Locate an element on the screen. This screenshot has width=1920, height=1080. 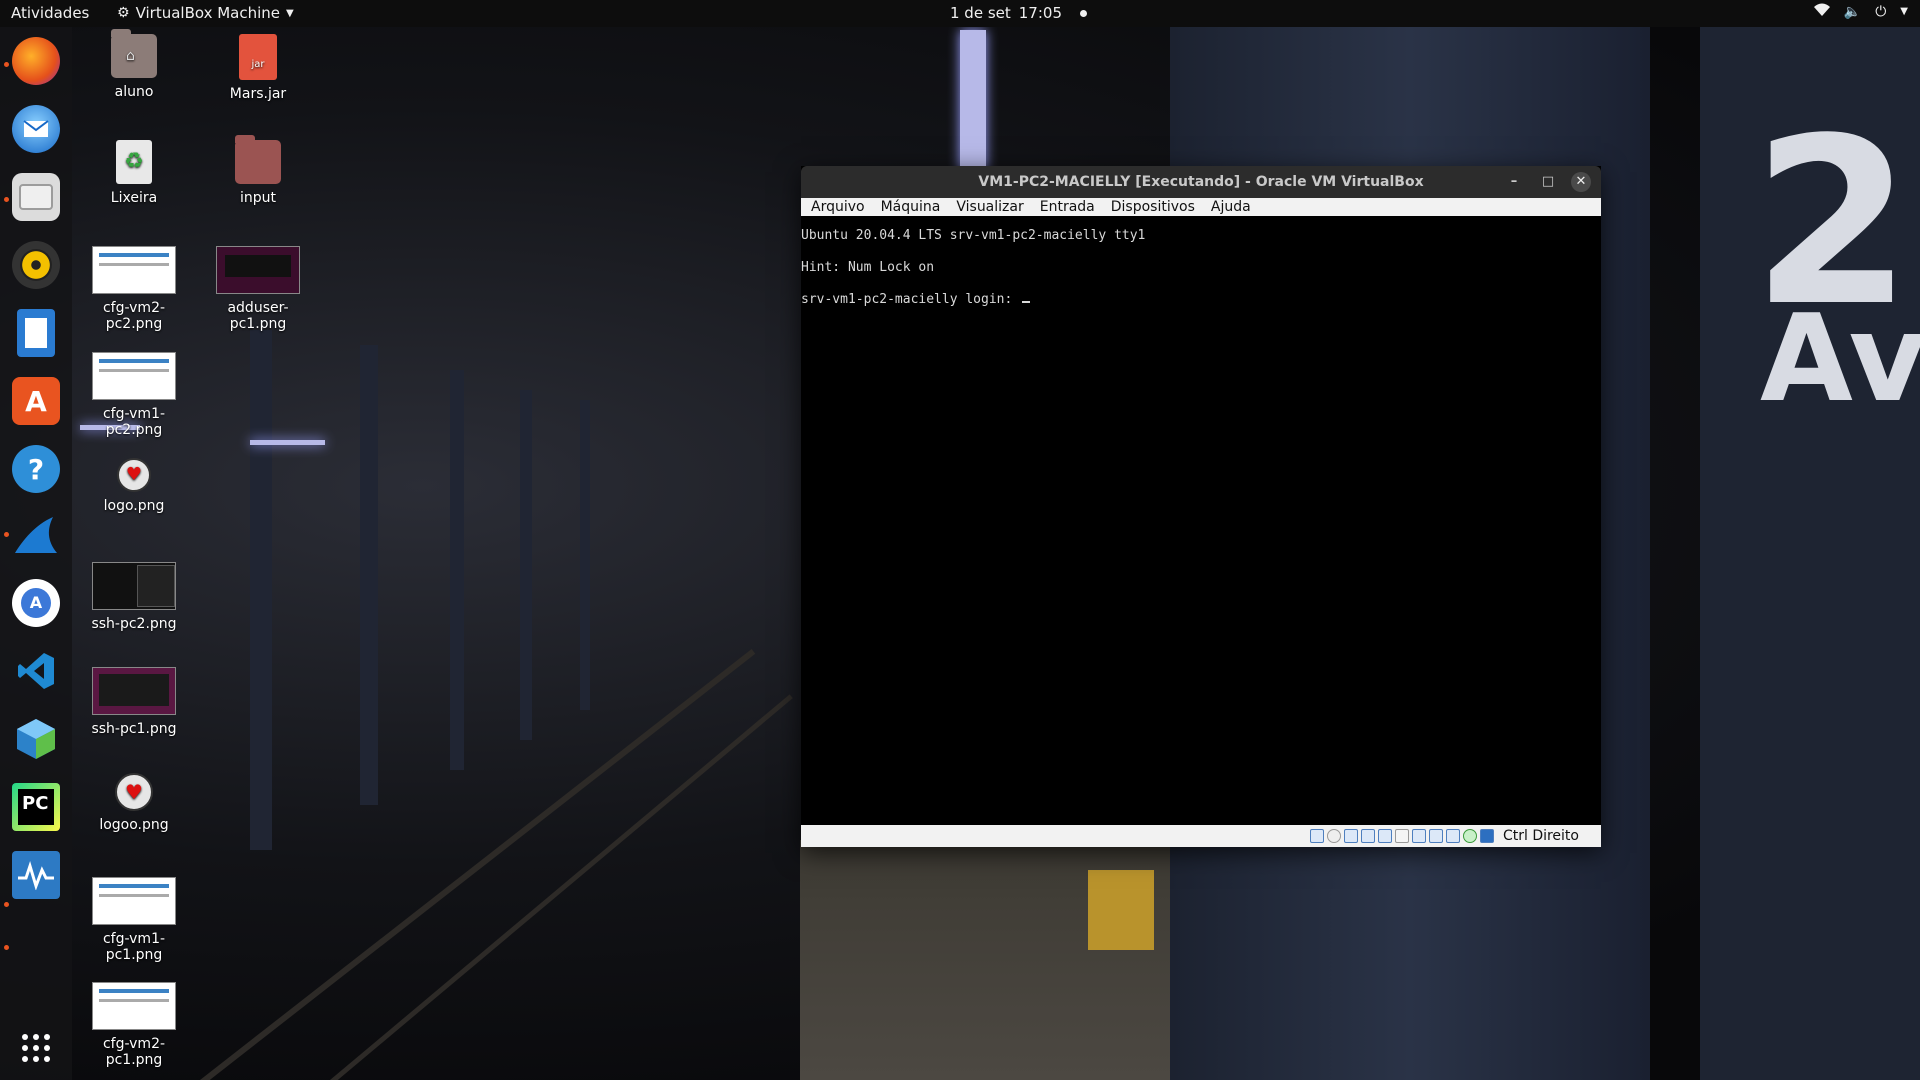
cpu-icon is located at coordinates (1452, 836).